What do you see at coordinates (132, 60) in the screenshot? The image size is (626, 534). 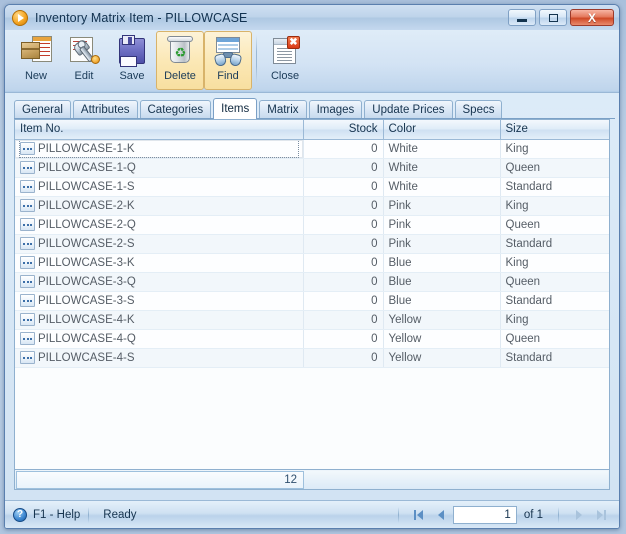 I see `toolbar-button-save: Save` at bounding box center [132, 60].